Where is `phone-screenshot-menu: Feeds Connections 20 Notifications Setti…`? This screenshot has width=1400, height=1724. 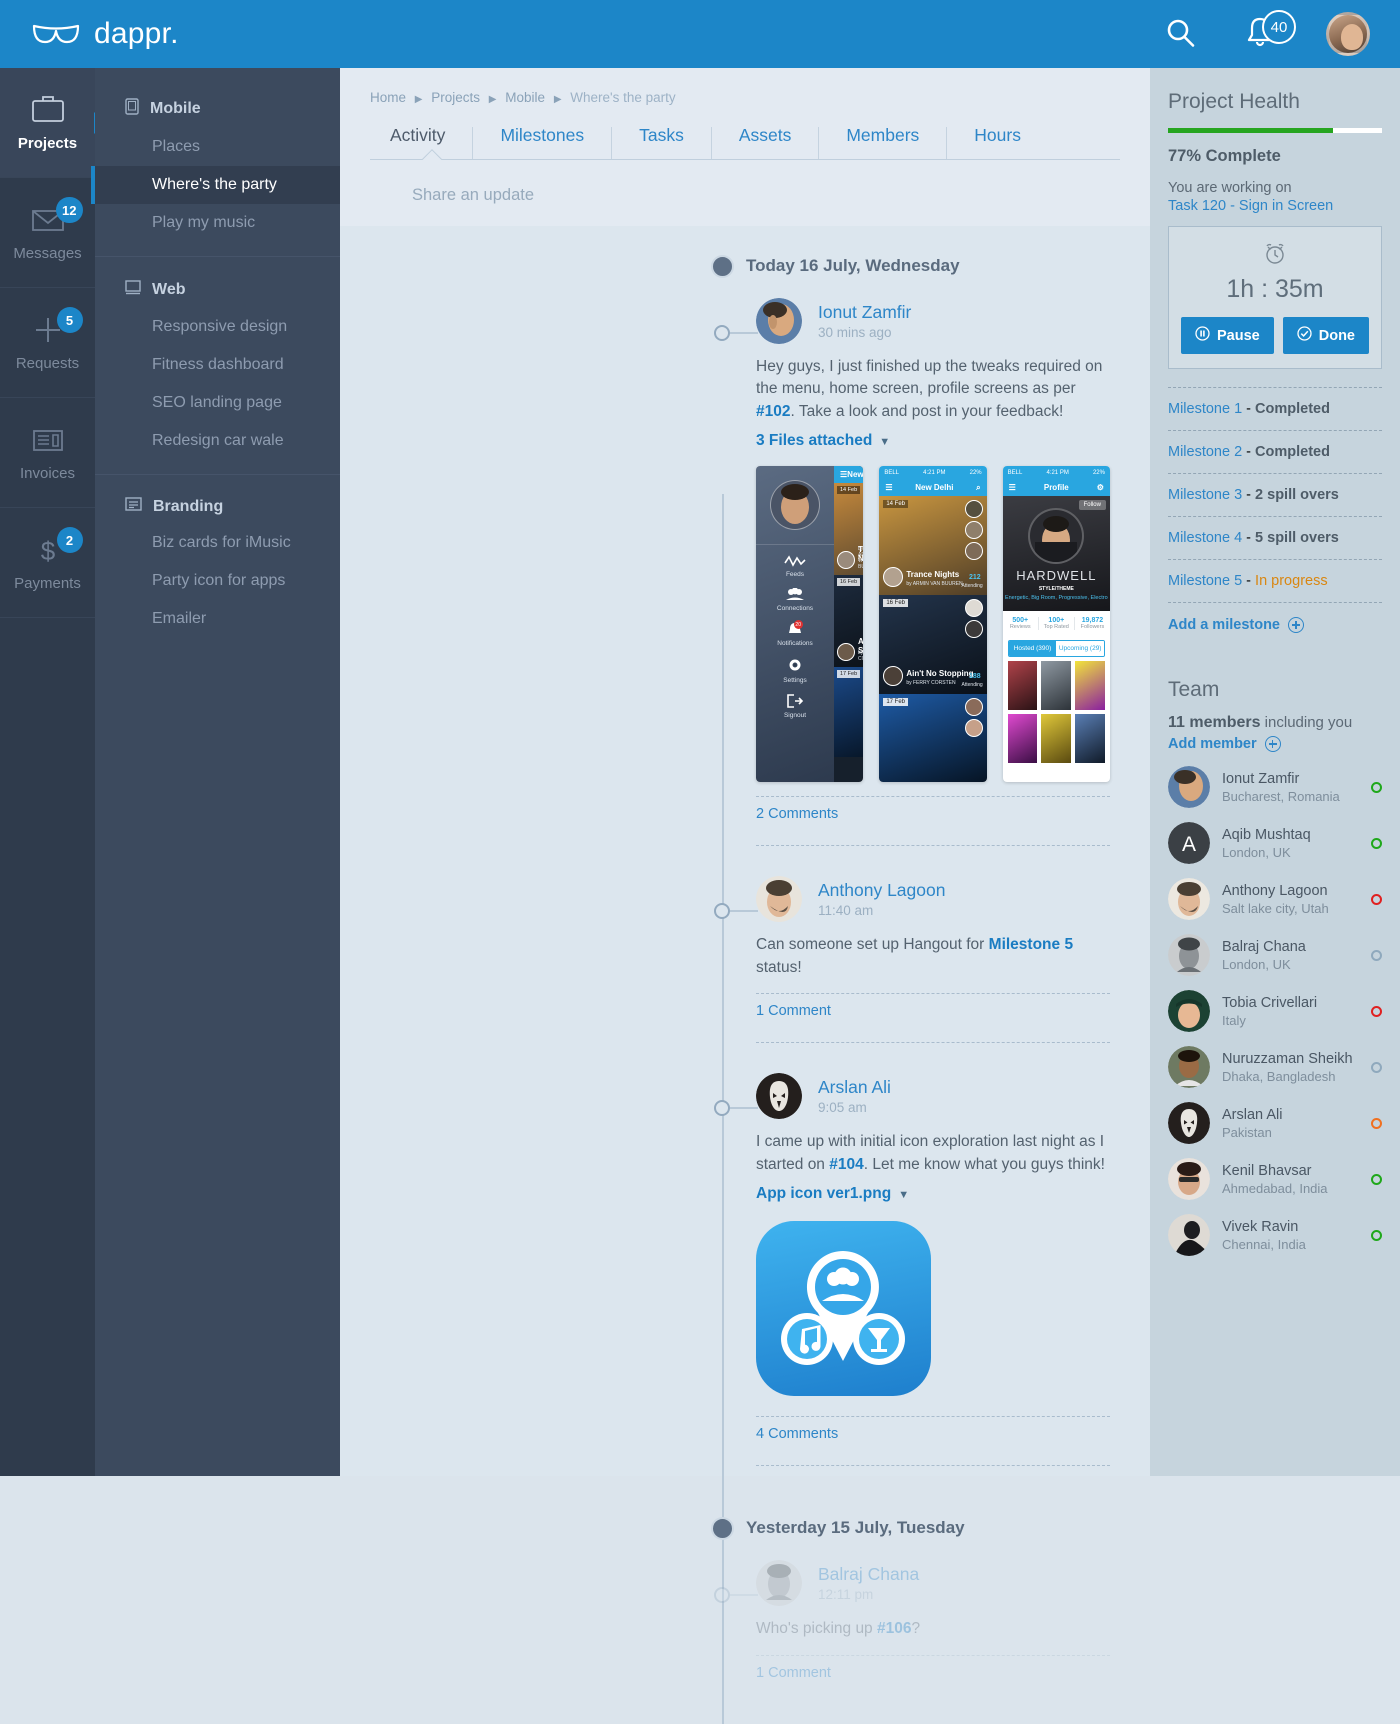 phone-screenshot-menu: Feeds Connections 20 Notifications Setti… is located at coordinates (810, 624).